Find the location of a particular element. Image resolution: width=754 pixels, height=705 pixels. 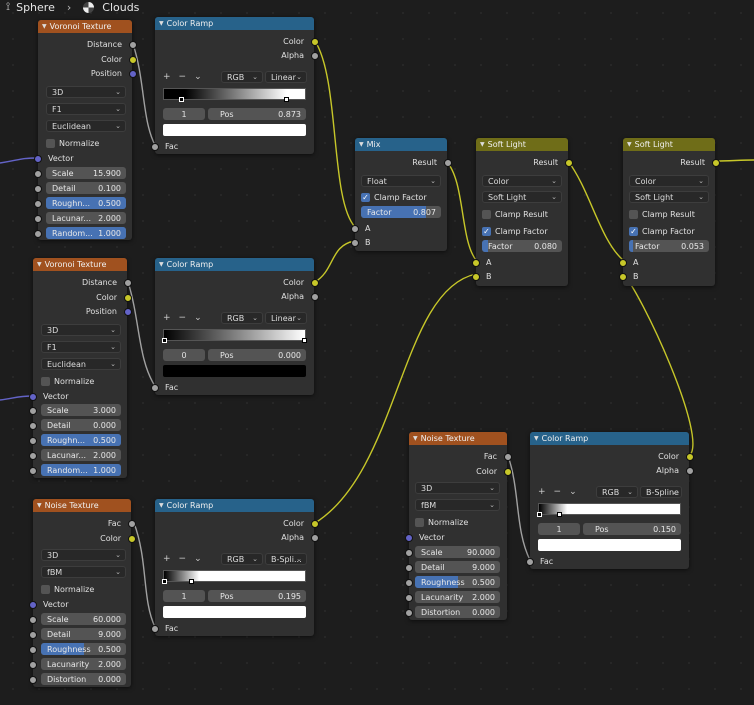

blend-mode-dropdown: Soft Light ⌄ is located at coordinates (669, 197).